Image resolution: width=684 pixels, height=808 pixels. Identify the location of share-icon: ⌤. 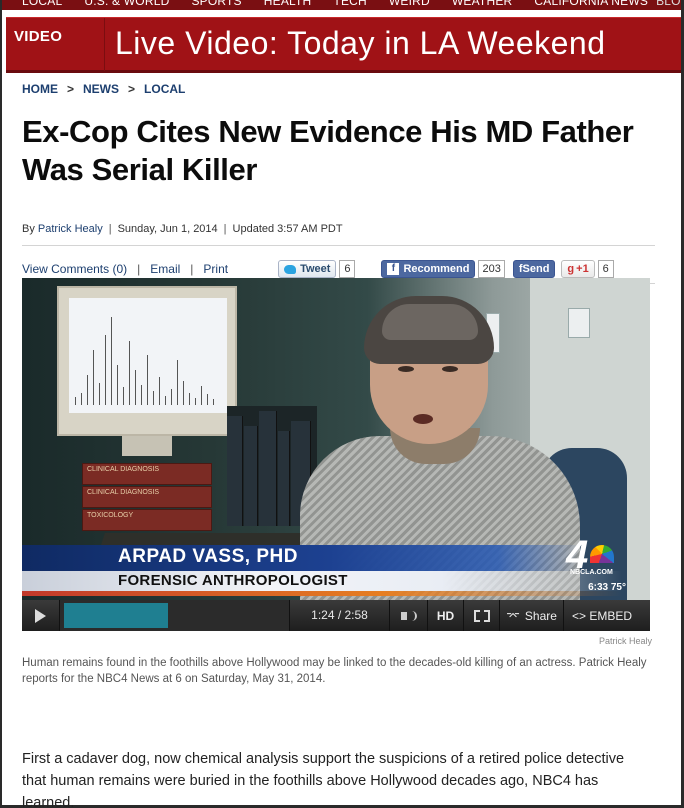
(513, 615).